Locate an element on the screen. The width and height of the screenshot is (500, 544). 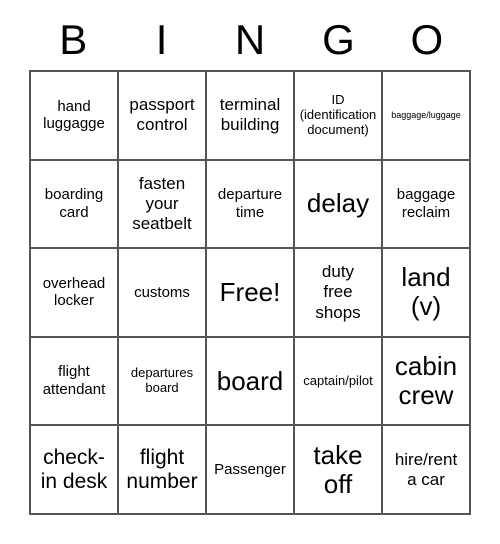
bingo-cell-label: hand luggagge is located at coordinates (74, 115).